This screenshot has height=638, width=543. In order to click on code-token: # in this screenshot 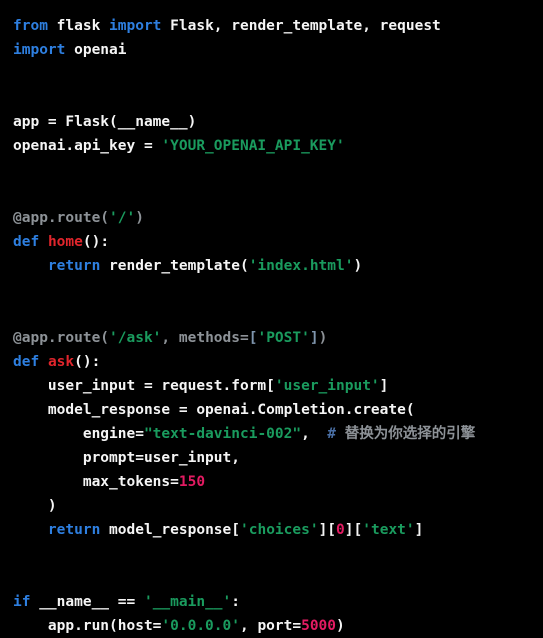, I will do `click(332, 434)`.